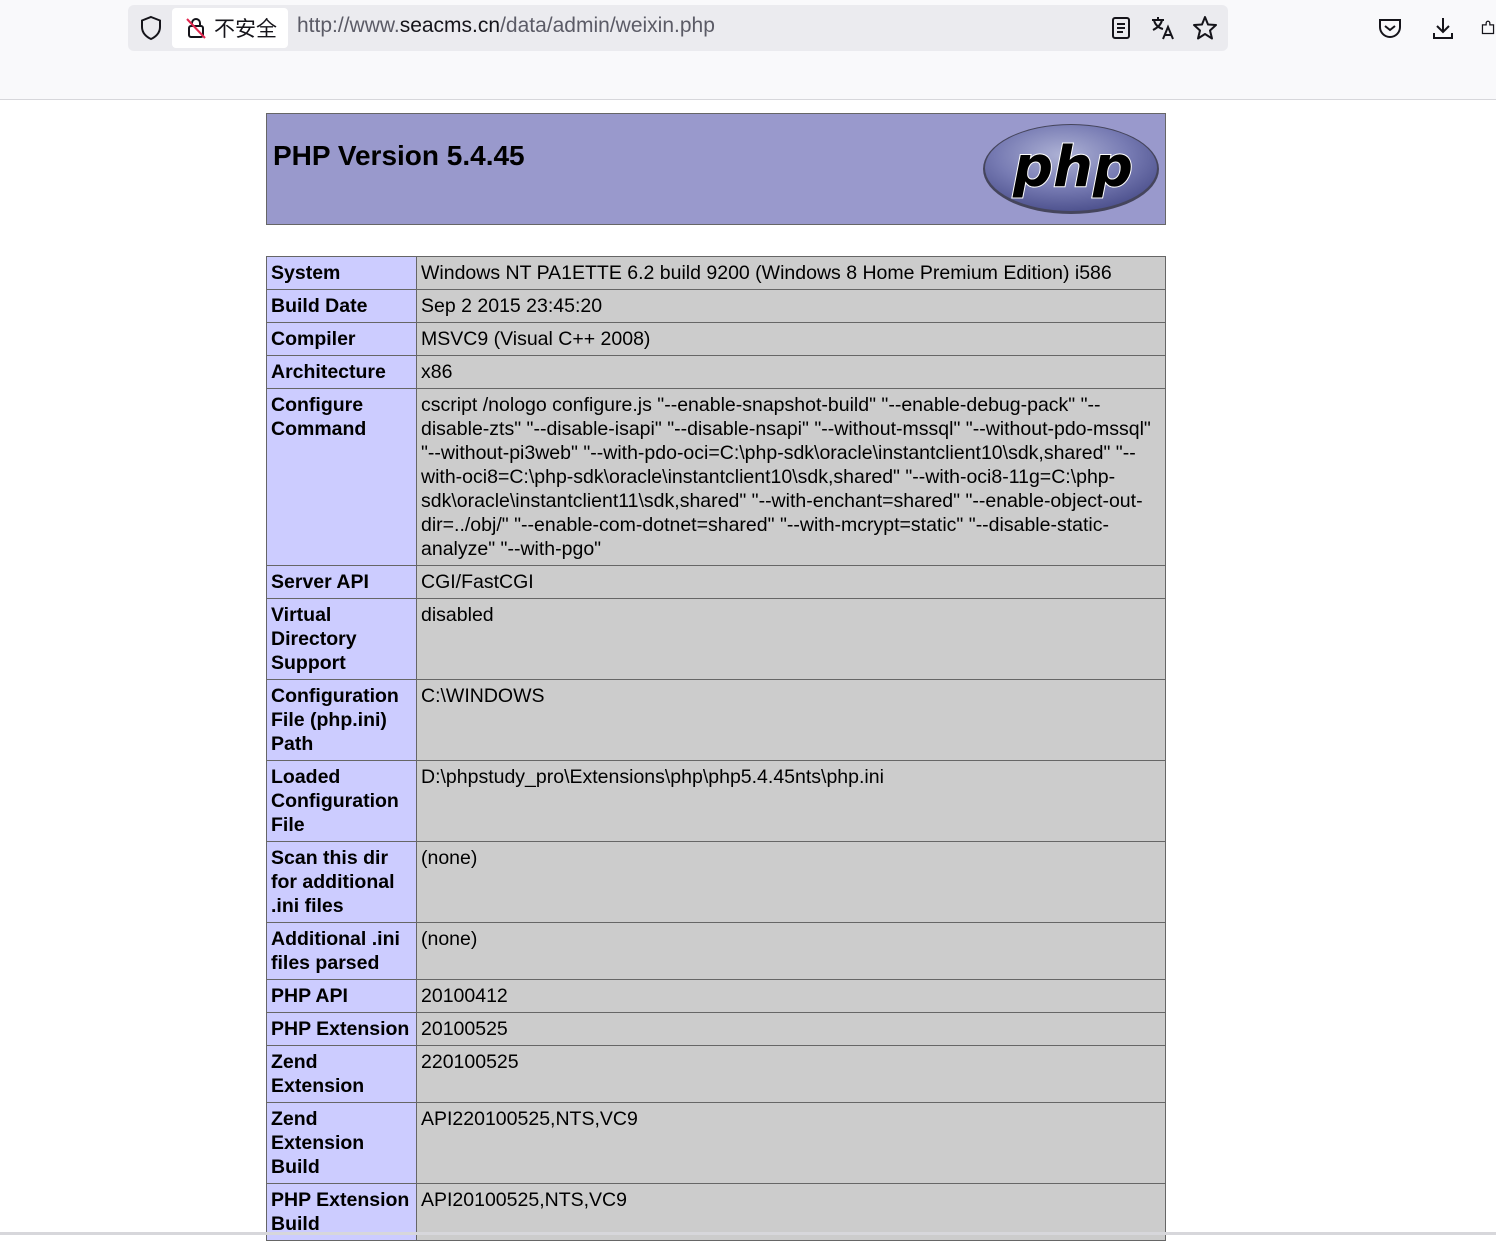 The image size is (1496, 1241). I want to click on row-key: Compiler, so click(341, 339).